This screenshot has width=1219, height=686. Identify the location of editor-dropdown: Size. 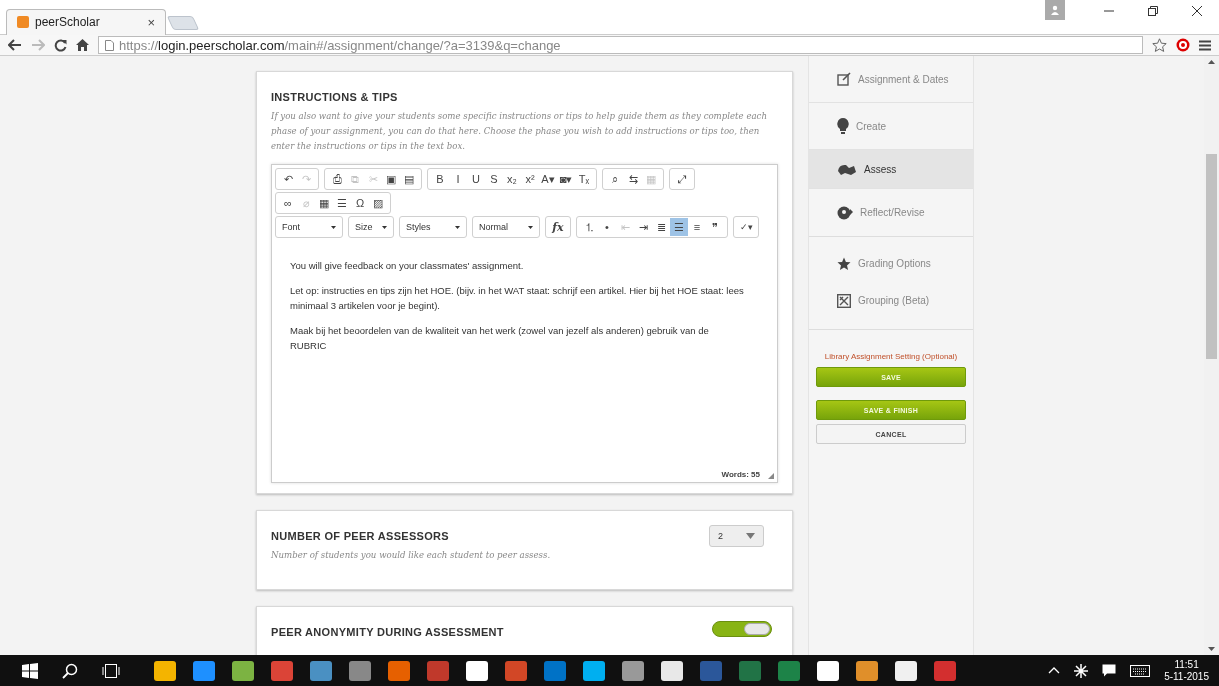
(371, 227).